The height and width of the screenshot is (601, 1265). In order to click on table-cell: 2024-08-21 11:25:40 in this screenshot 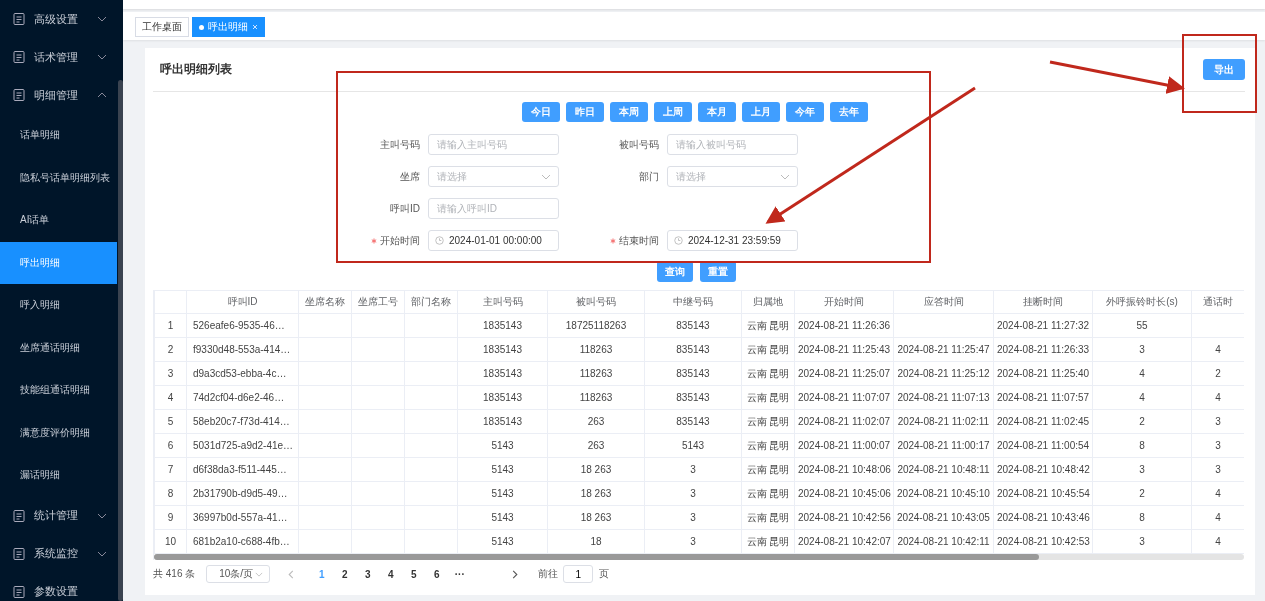, I will do `click(1043, 373)`.